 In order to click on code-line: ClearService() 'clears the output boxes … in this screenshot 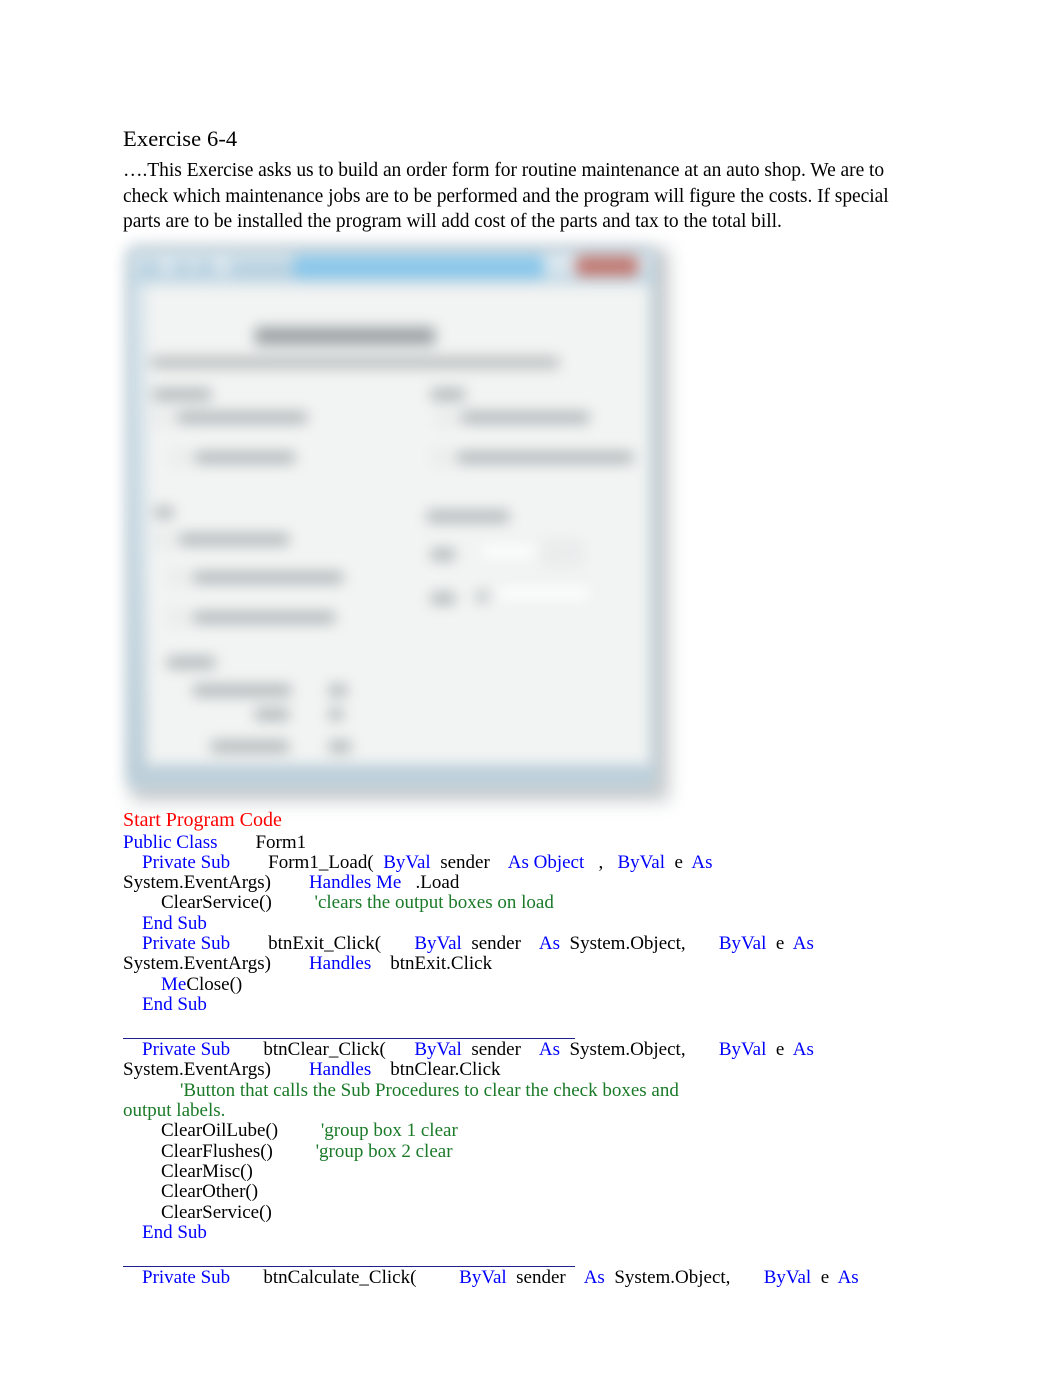, I will do `click(526, 903)`.